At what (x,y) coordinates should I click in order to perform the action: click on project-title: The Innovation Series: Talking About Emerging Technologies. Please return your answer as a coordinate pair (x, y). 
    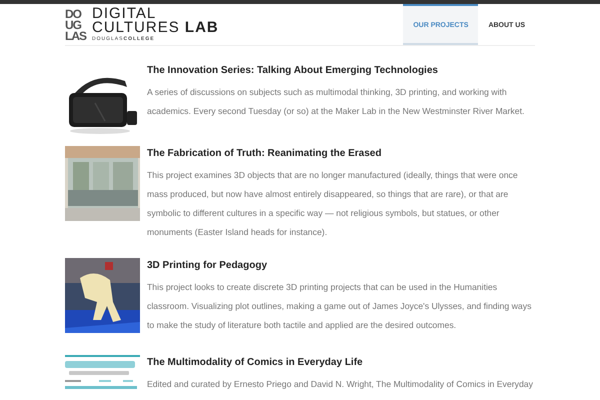
    Looking at the image, I should click on (341, 71).